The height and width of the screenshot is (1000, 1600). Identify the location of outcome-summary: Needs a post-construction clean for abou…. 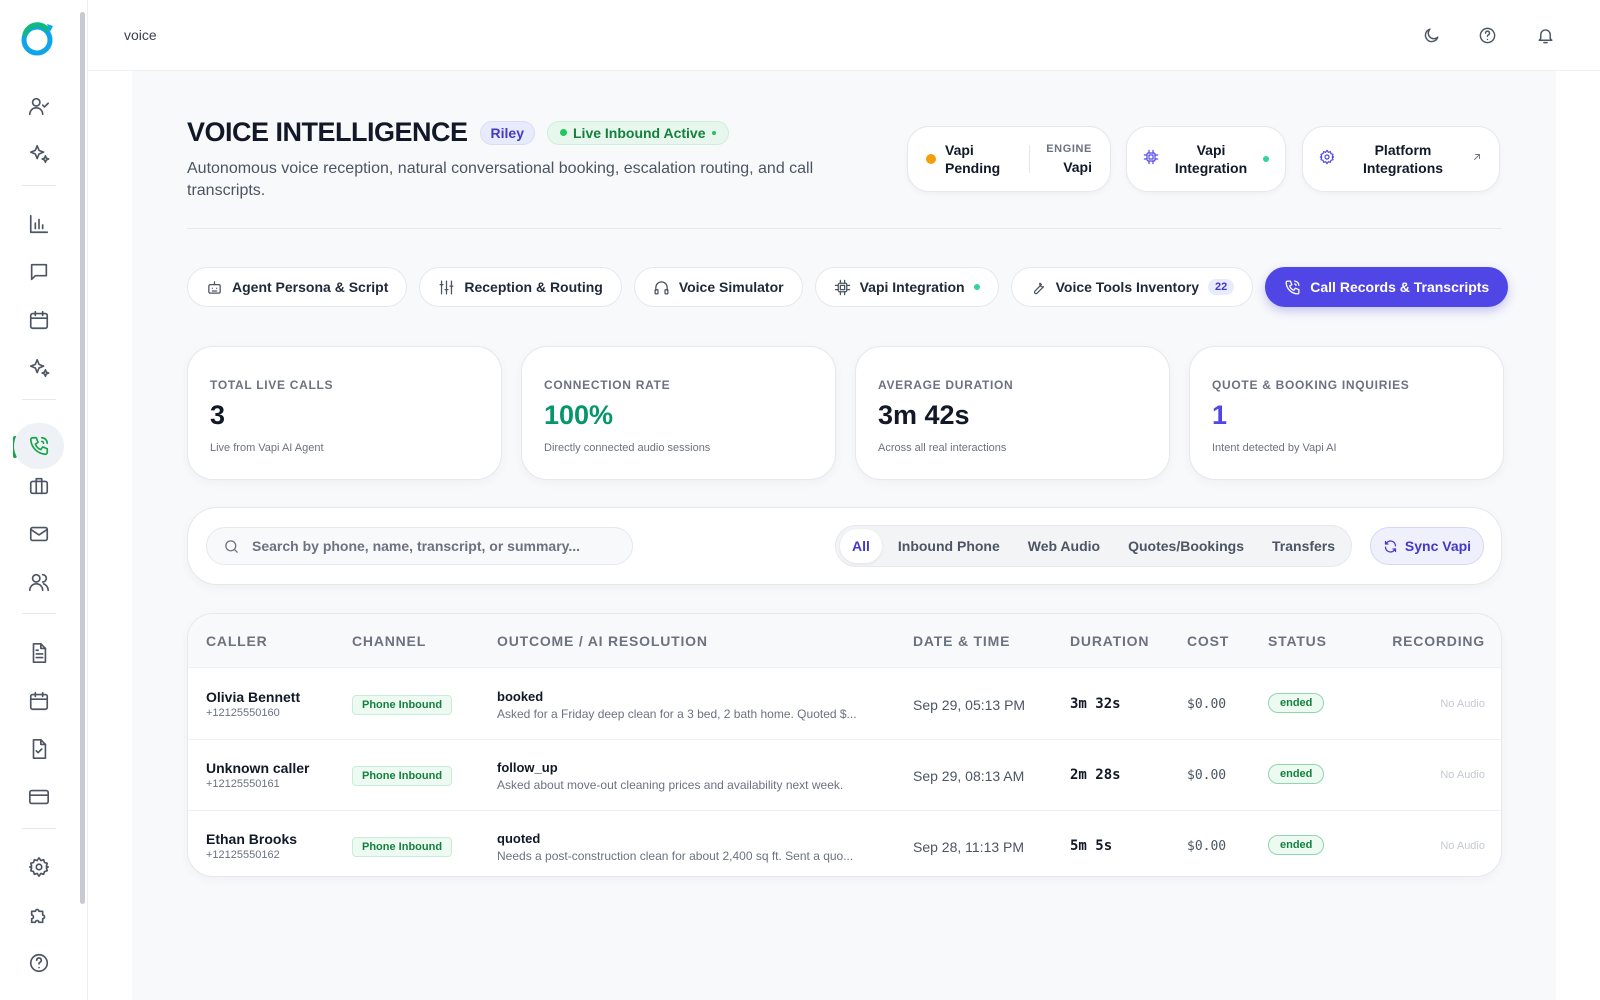
(675, 856).